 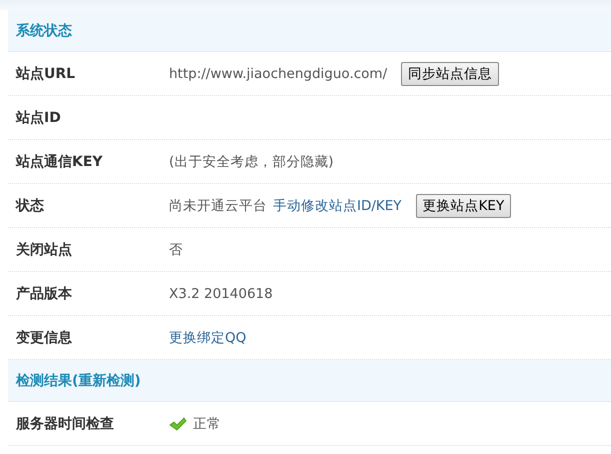 What do you see at coordinates (178, 424) in the screenshot?
I see `check-icon` at bounding box center [178, 424].